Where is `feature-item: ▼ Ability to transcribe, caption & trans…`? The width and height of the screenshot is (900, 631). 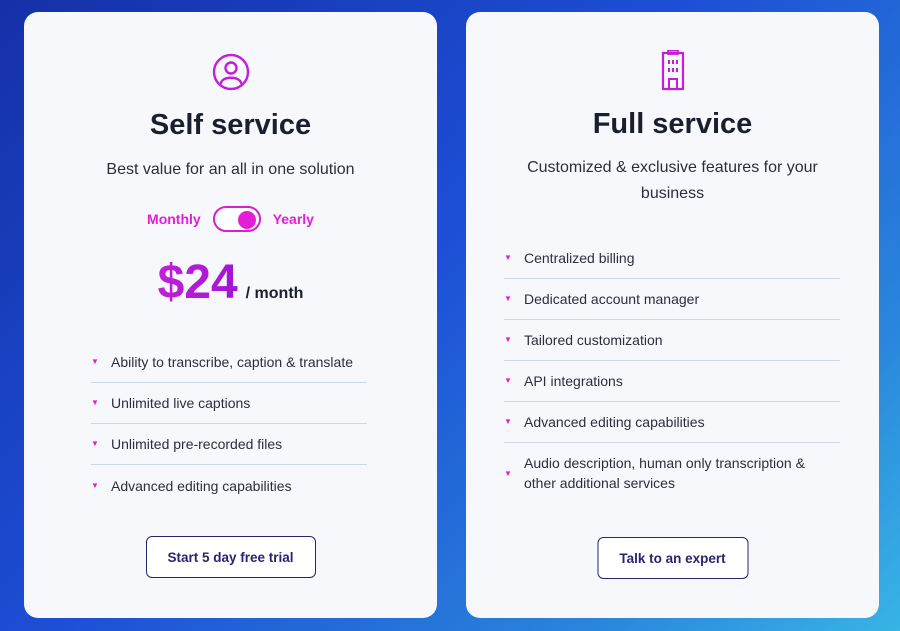 feature-item: ▼ Ability to transcribe, caption & trans… is located at coordinates (229, 362).